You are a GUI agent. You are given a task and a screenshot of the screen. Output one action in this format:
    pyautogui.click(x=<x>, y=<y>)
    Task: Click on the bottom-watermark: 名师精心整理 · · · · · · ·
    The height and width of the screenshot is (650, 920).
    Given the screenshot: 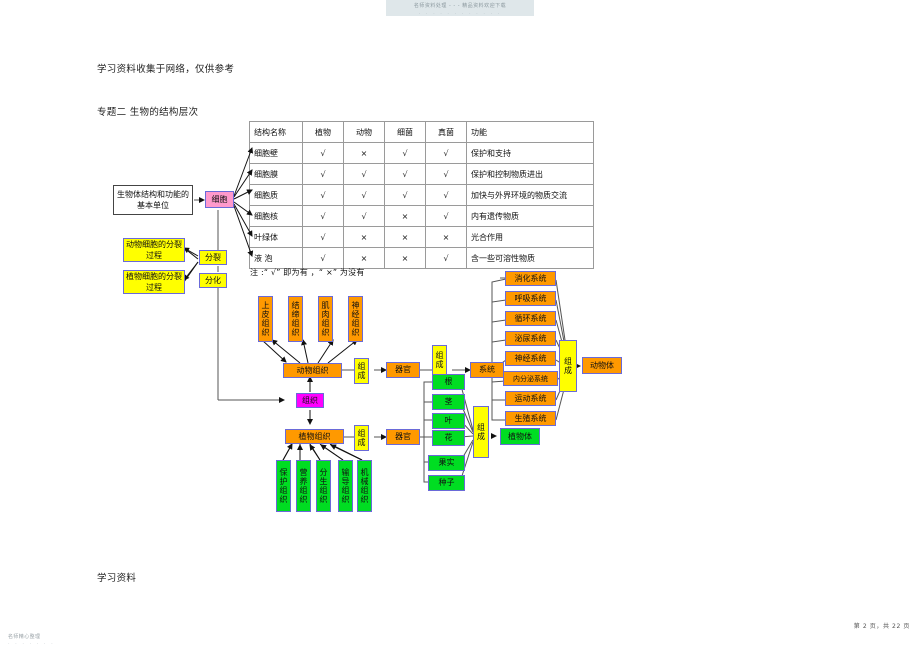 What is the action you would take?
    pyautogui.click(x=31, y=640)
    